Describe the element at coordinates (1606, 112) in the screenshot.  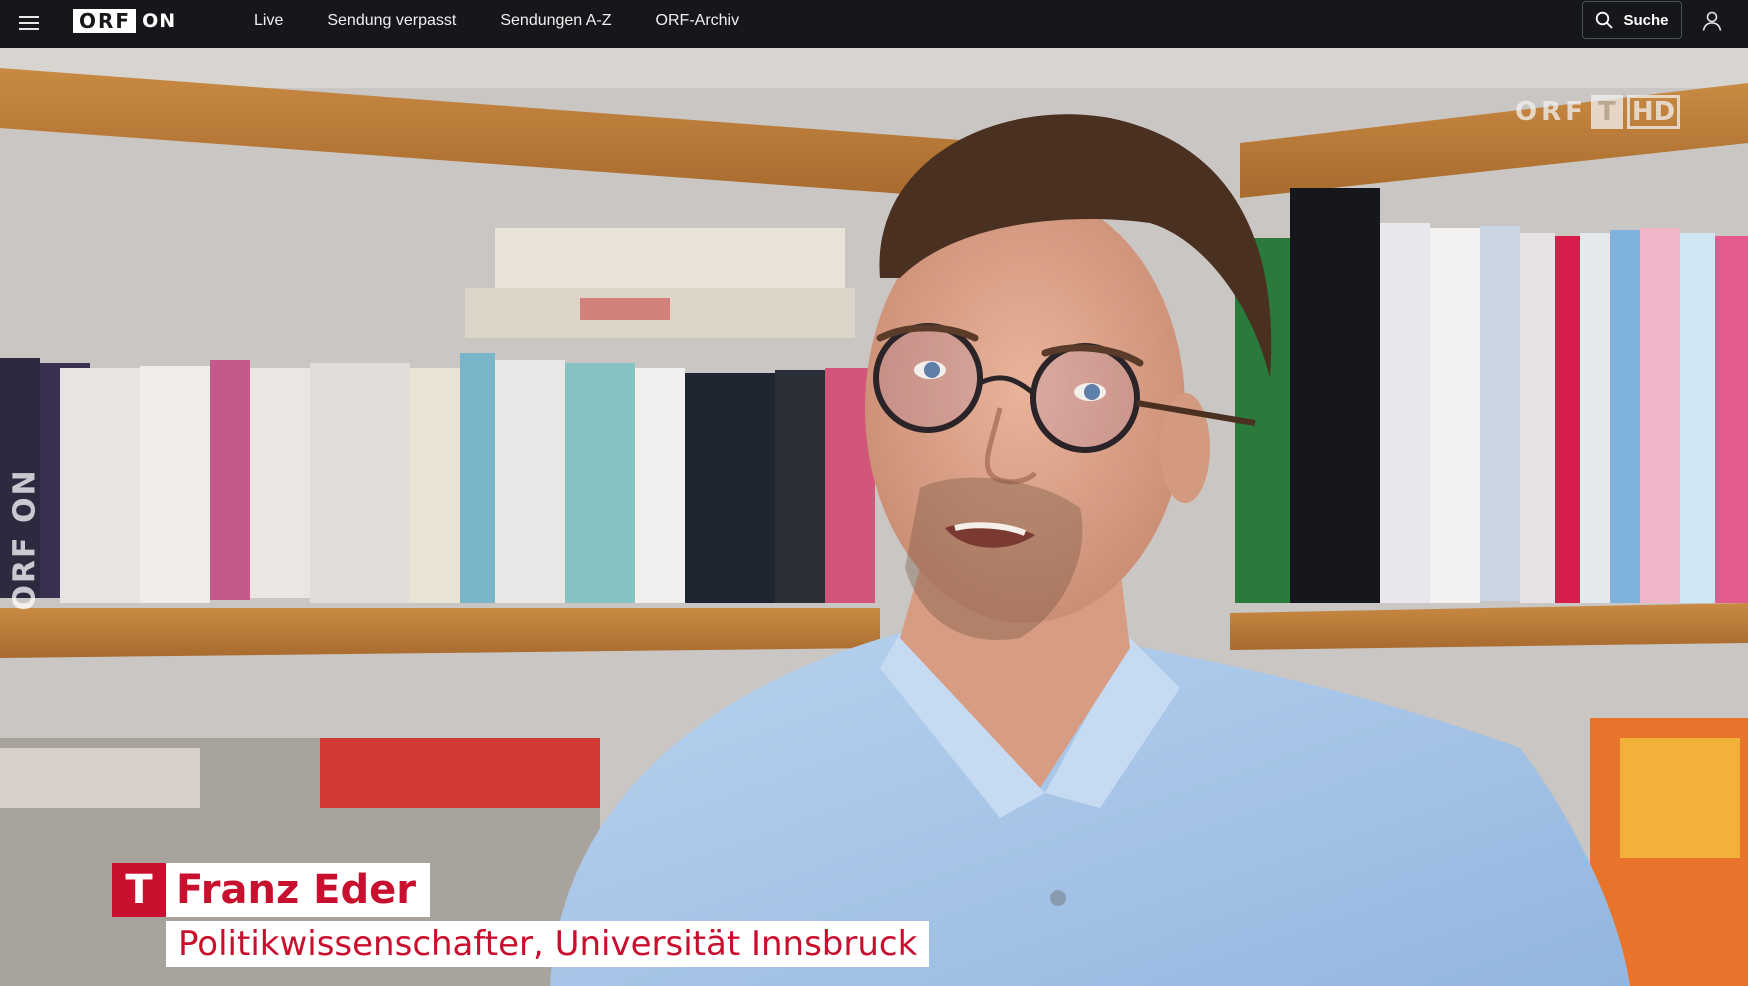
I see `channel-logo-t: T` at that location.